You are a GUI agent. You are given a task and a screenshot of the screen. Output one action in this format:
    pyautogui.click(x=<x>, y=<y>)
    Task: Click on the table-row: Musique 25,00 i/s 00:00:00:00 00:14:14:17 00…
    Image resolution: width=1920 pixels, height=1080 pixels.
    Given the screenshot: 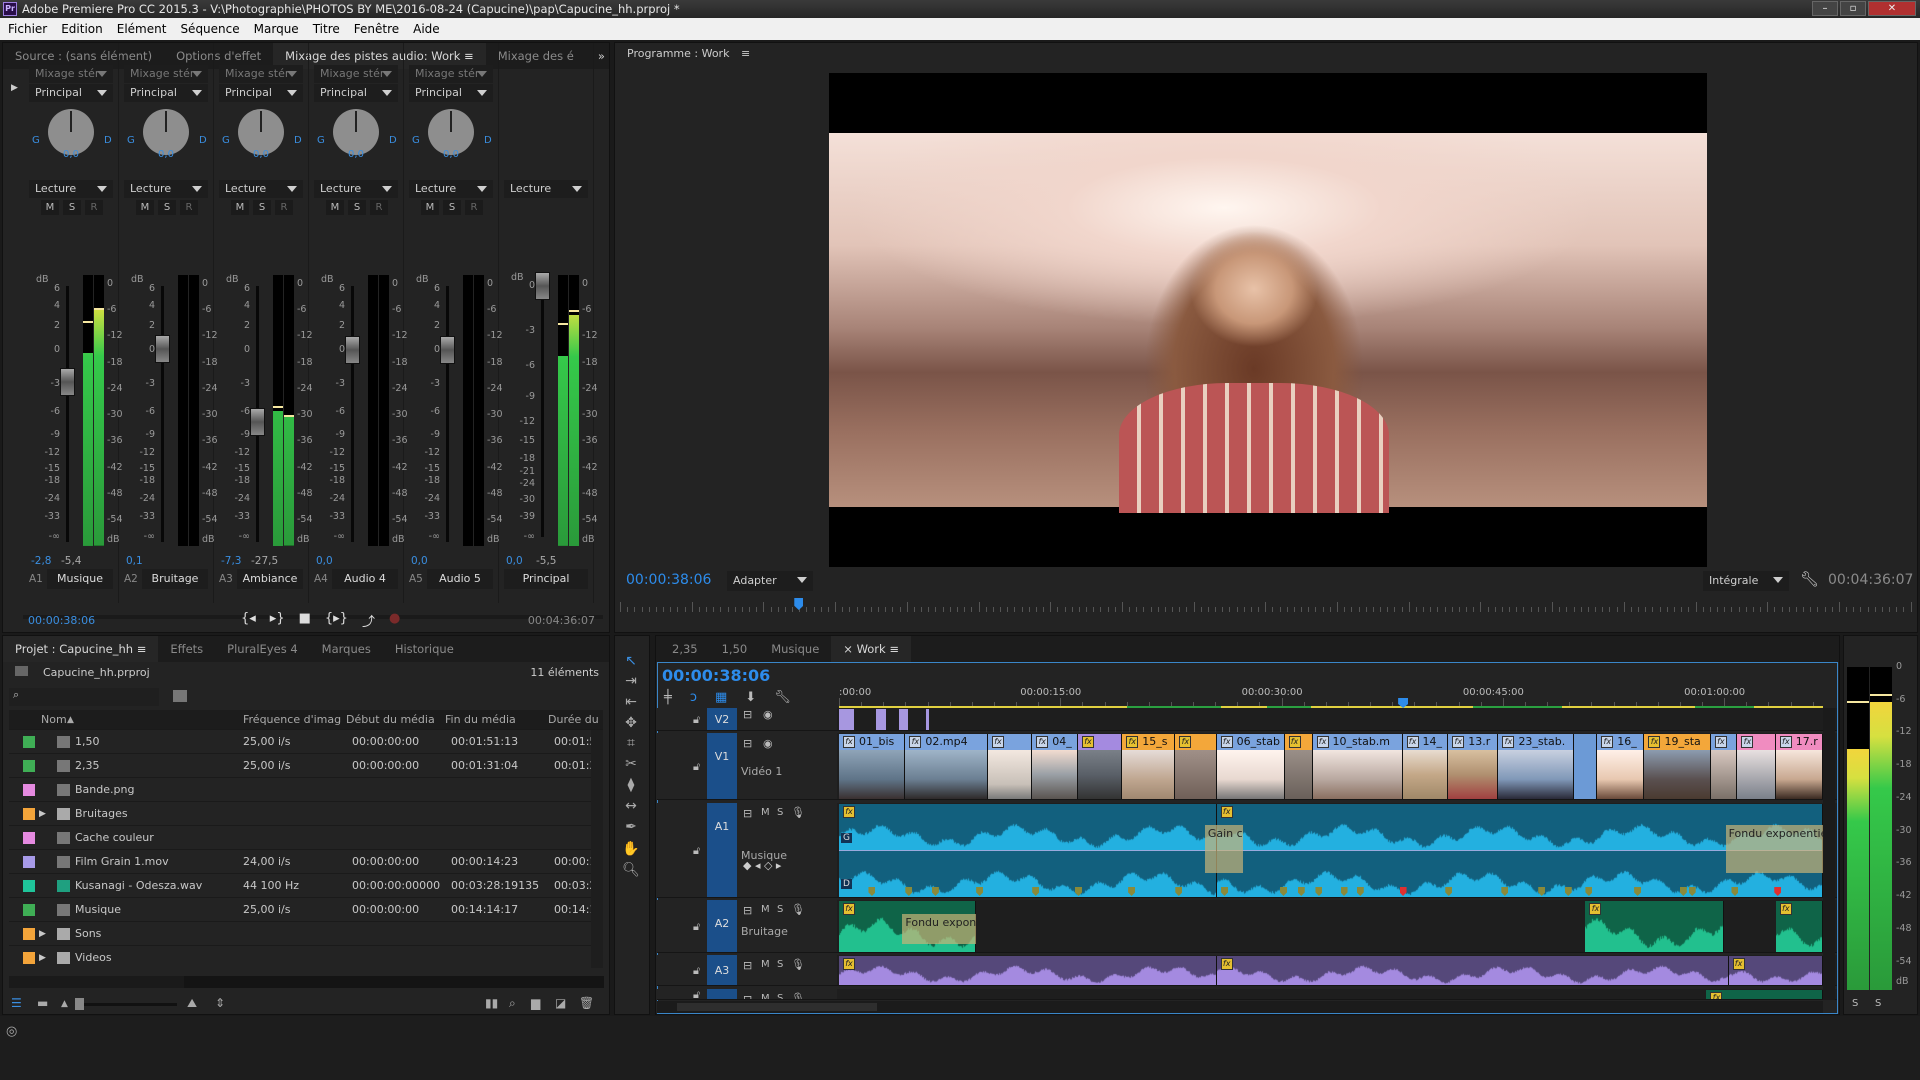 What is the action you would take?
    pyautogui.click(x=306, y=910)
    